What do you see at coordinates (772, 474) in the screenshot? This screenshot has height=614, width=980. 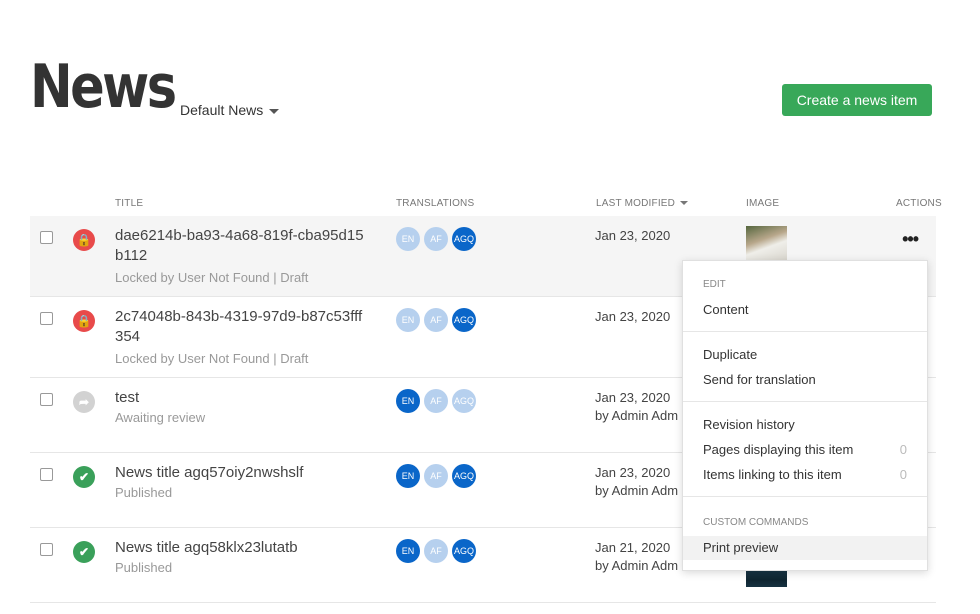 I see `menu-item-label: Items linking to this item` at bounding box center [772, 474].